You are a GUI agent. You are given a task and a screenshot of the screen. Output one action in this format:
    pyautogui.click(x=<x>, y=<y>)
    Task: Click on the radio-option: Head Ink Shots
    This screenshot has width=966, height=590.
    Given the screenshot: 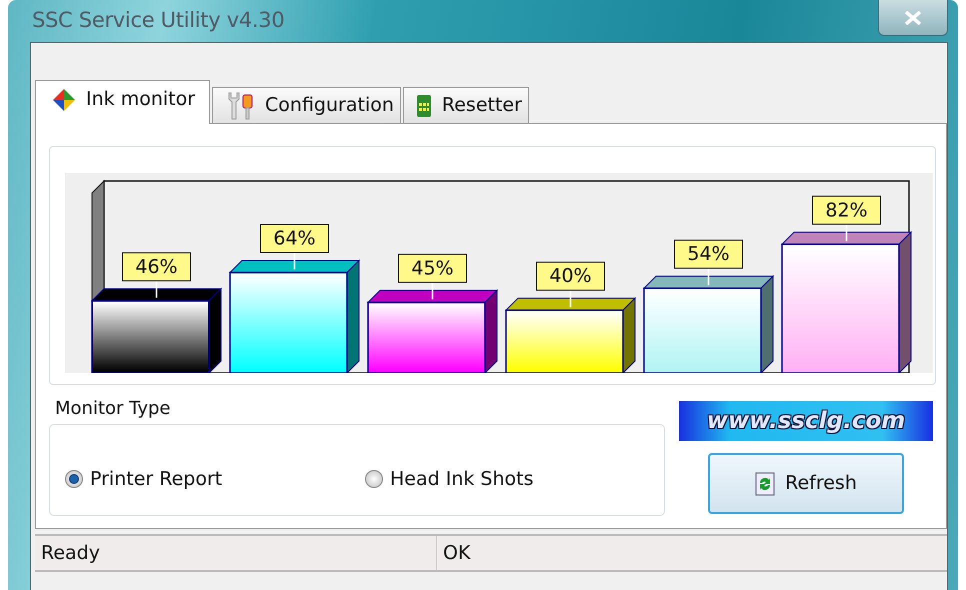 What is the action you would take?
    pyautogui.click(x=514, y=479)
    